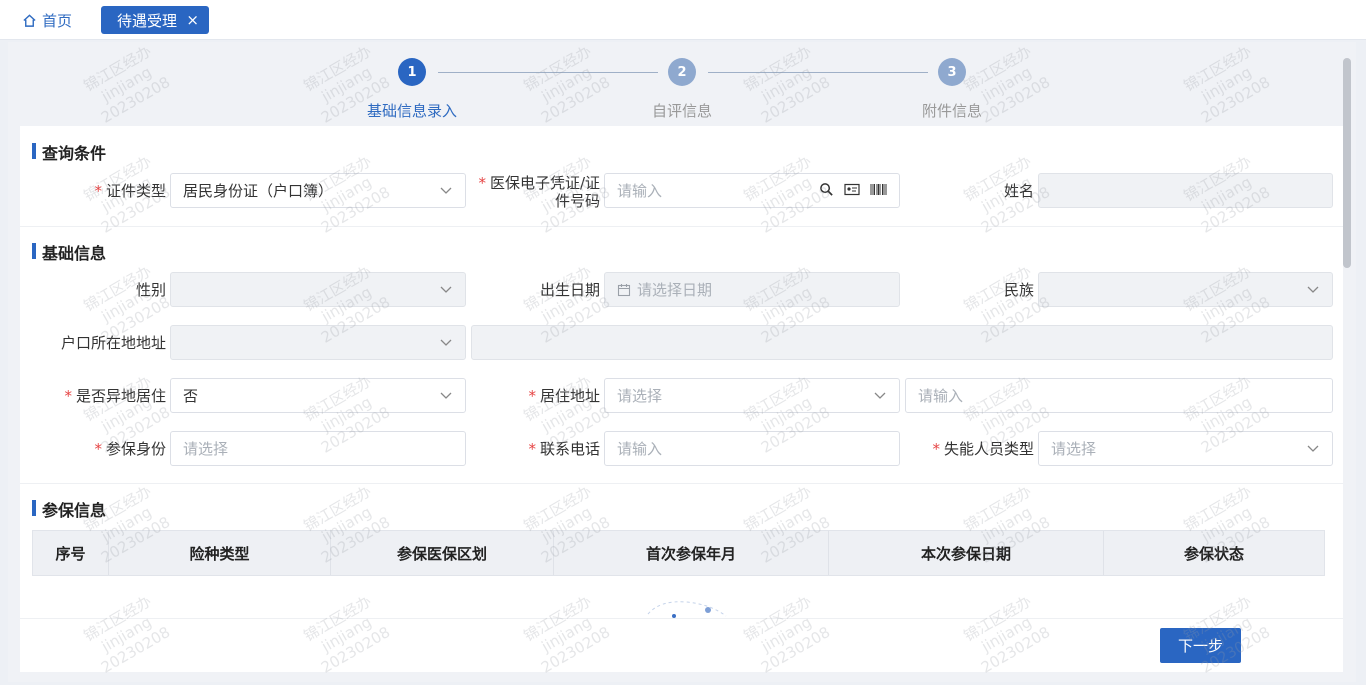 The image size is (1366, 685). I want to click on insured-identity-label: * 参保身份, so click(130, 449).